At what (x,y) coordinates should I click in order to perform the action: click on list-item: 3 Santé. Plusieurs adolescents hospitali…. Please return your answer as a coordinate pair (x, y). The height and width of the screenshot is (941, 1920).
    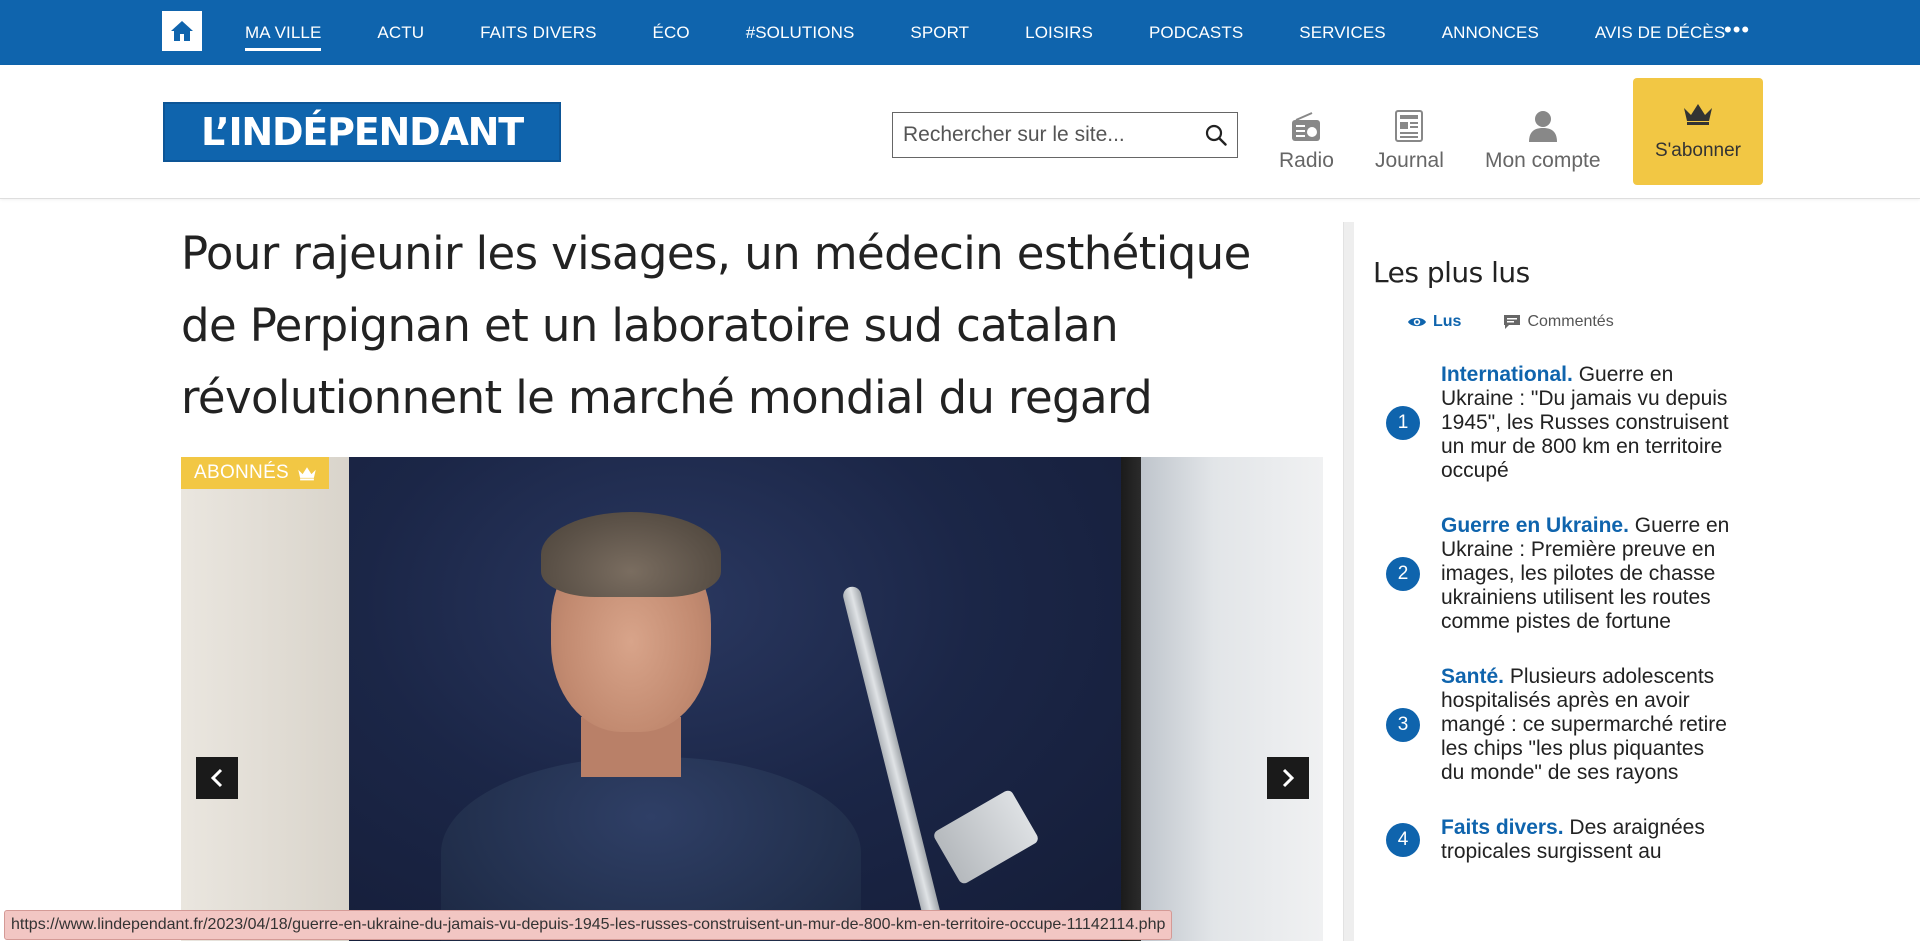
    Looking at the image, I should click on (1573, 725).